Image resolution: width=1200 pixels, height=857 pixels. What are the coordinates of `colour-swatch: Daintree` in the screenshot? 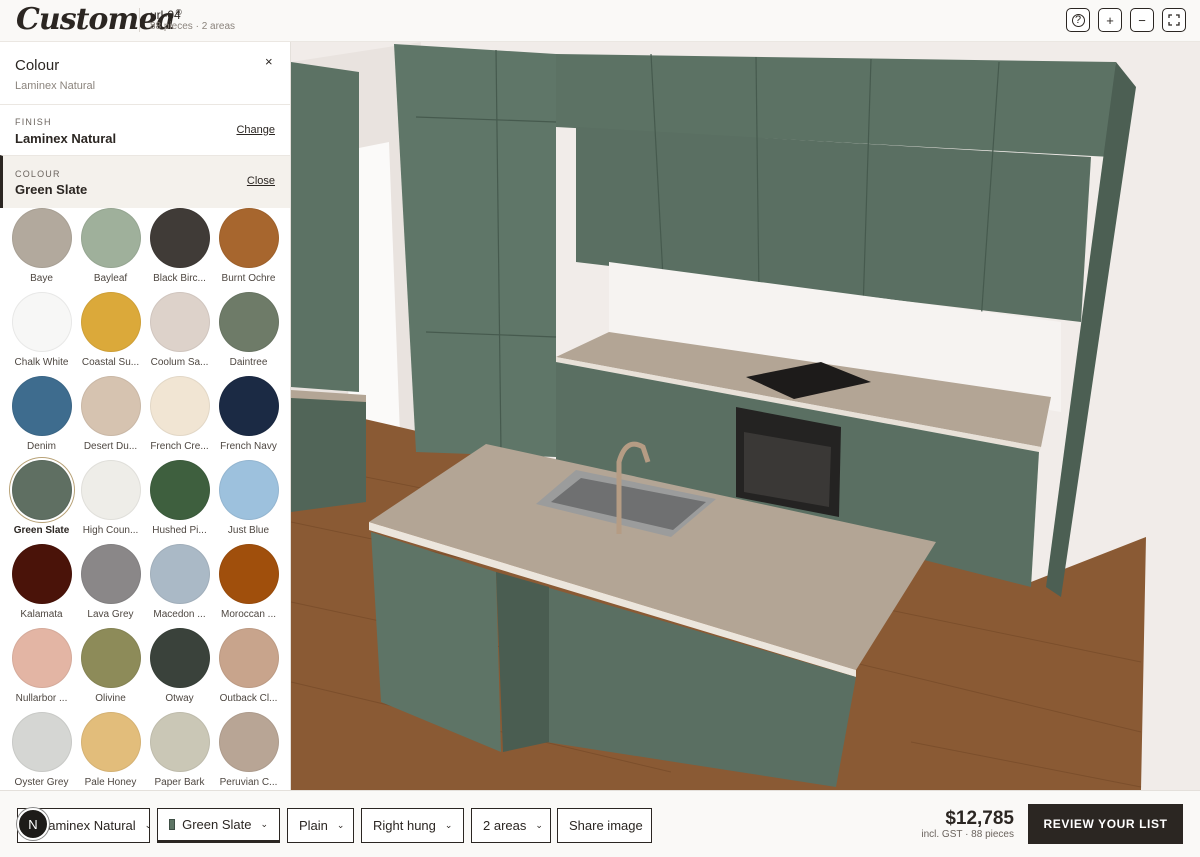 It's located at (248, 334).